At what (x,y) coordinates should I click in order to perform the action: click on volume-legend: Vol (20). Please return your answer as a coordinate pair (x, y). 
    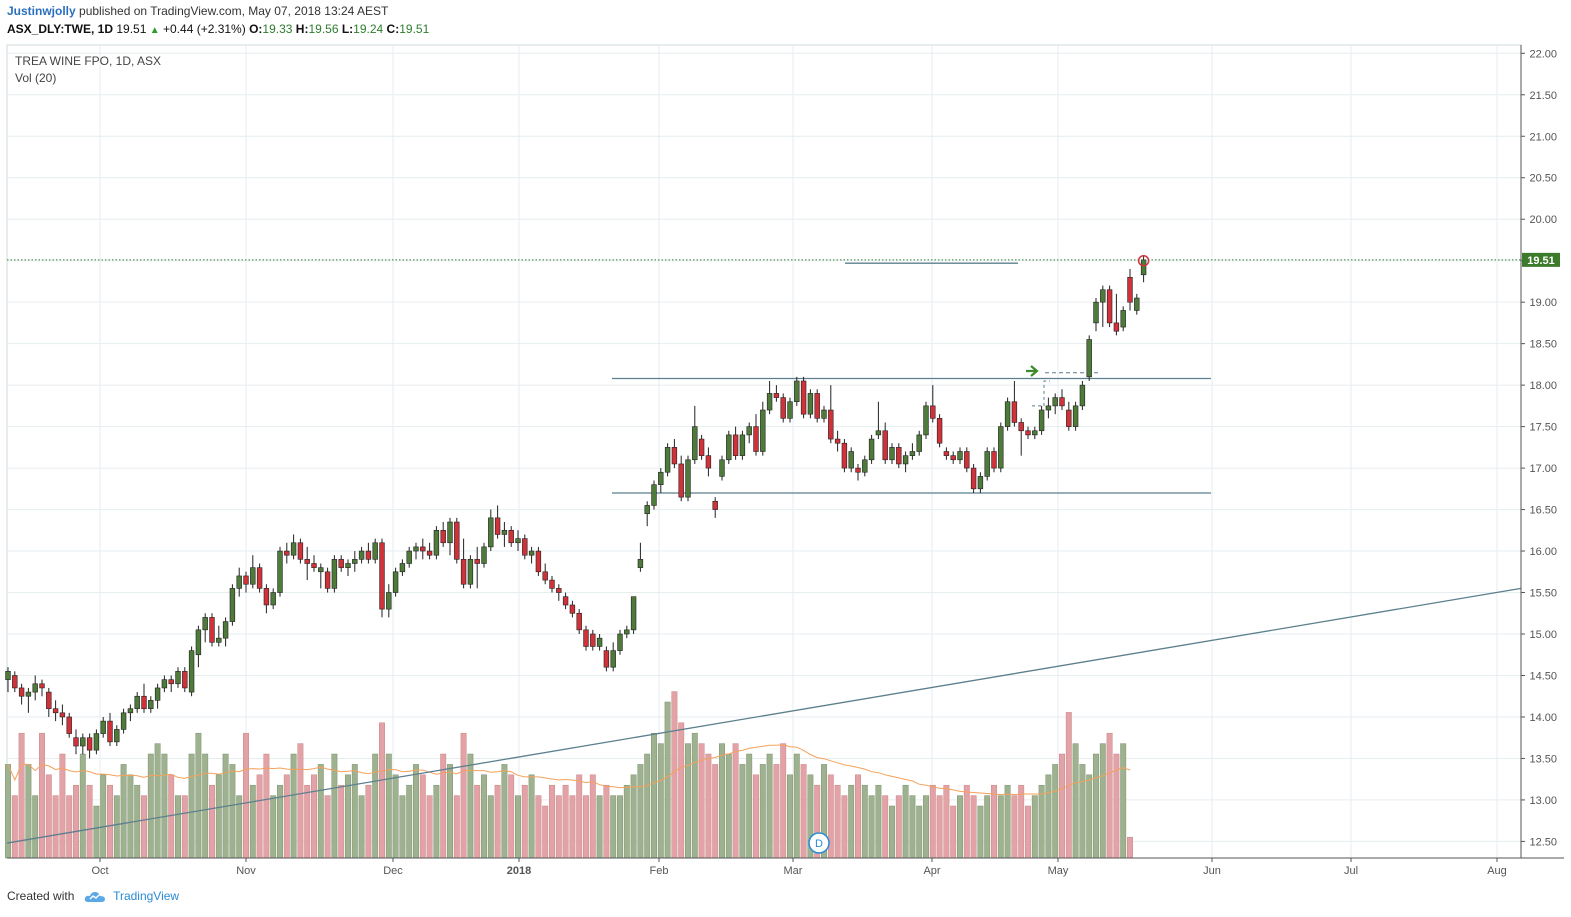
    Looking at the image, I should click on (88, 78).